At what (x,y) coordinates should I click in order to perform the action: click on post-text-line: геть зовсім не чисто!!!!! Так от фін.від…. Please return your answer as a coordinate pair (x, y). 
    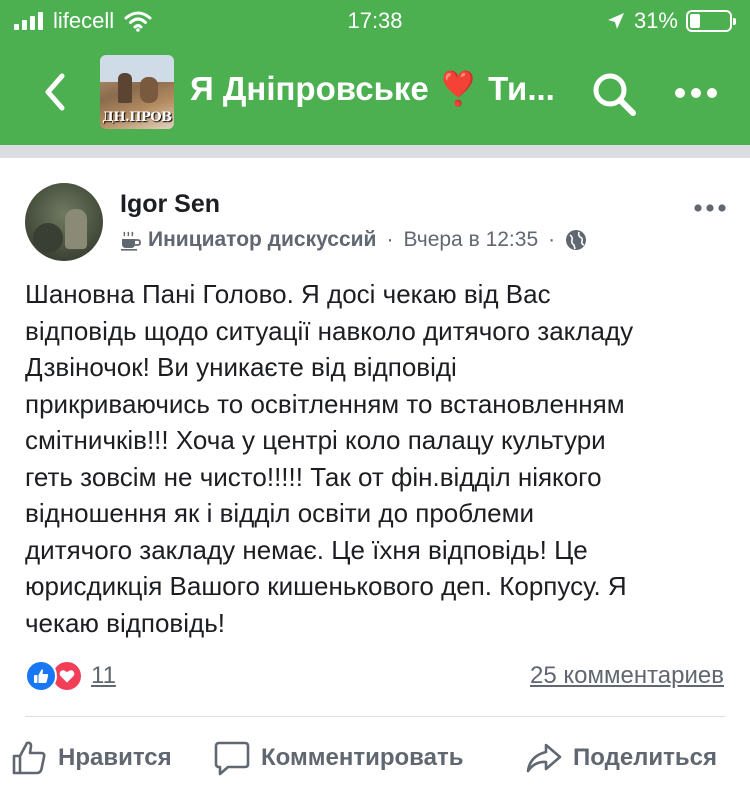
    Looking at the image, I should click on (313, 476).